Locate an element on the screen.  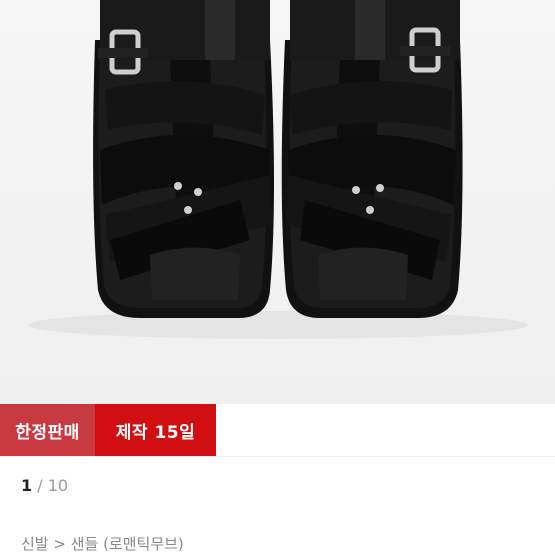
image-pager: 1 / 10 is located at coordinates (44, 485).